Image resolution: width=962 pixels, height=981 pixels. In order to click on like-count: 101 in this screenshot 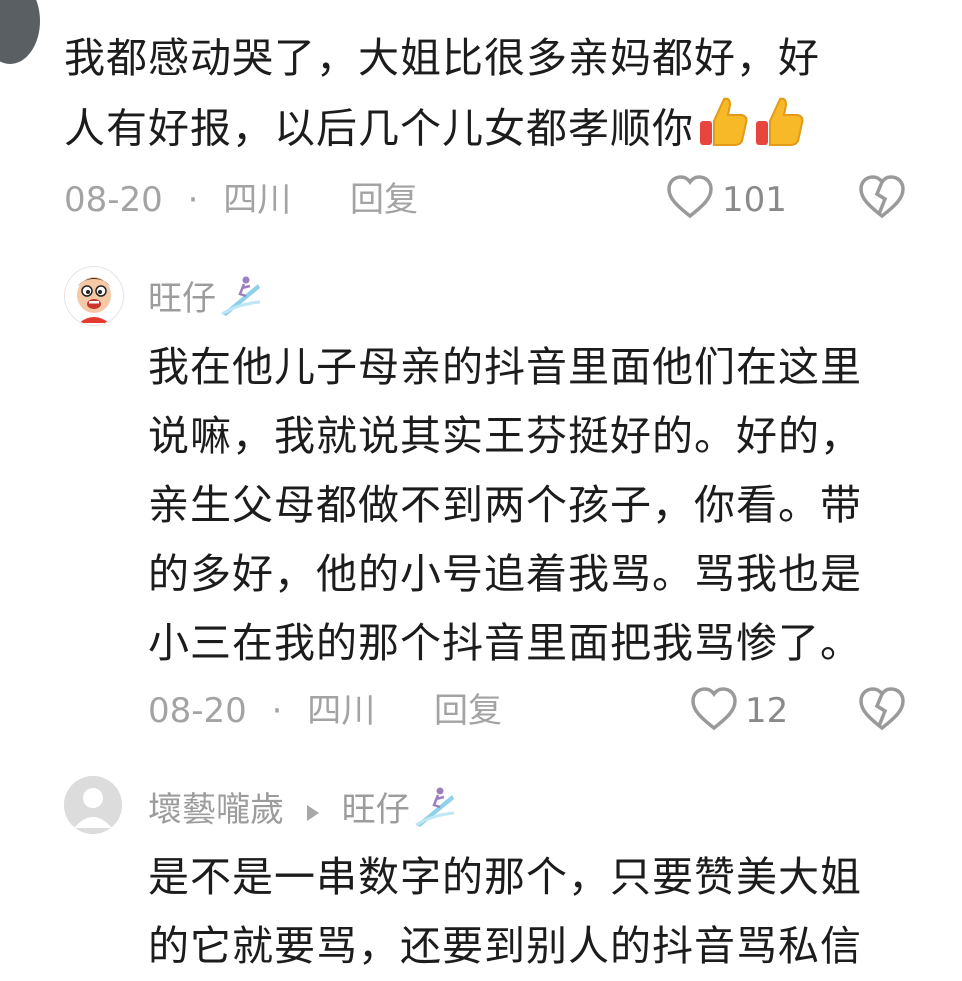, I will do `click(754, 200)`.